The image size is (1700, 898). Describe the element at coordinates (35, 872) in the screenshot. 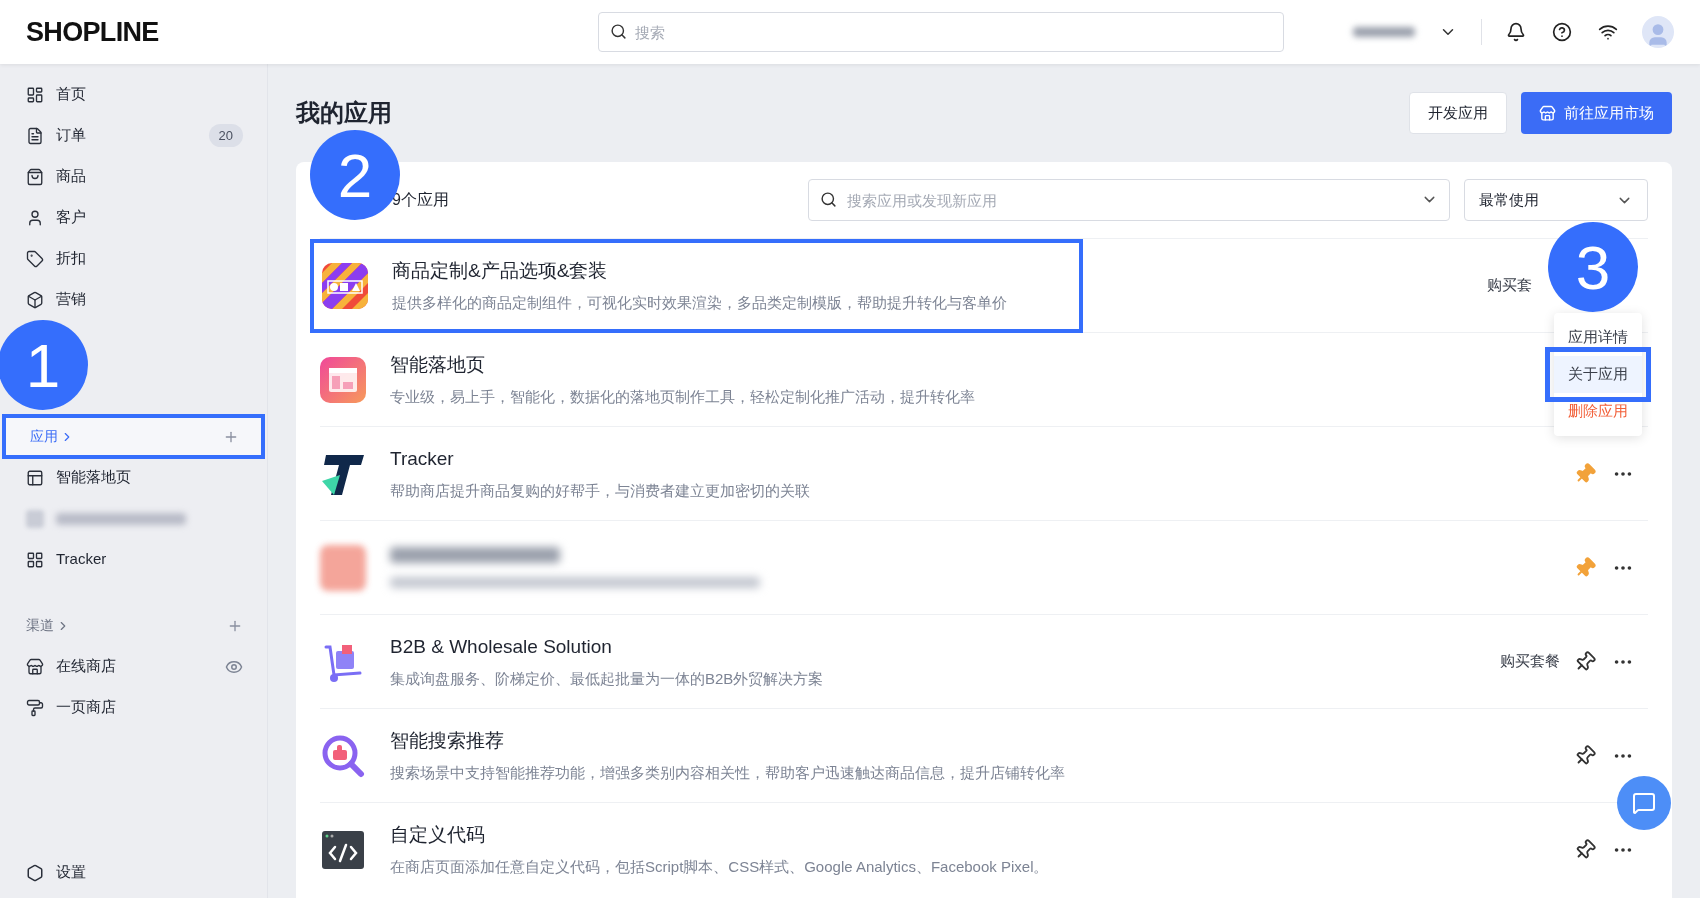

I see `settings-icon` at that location.